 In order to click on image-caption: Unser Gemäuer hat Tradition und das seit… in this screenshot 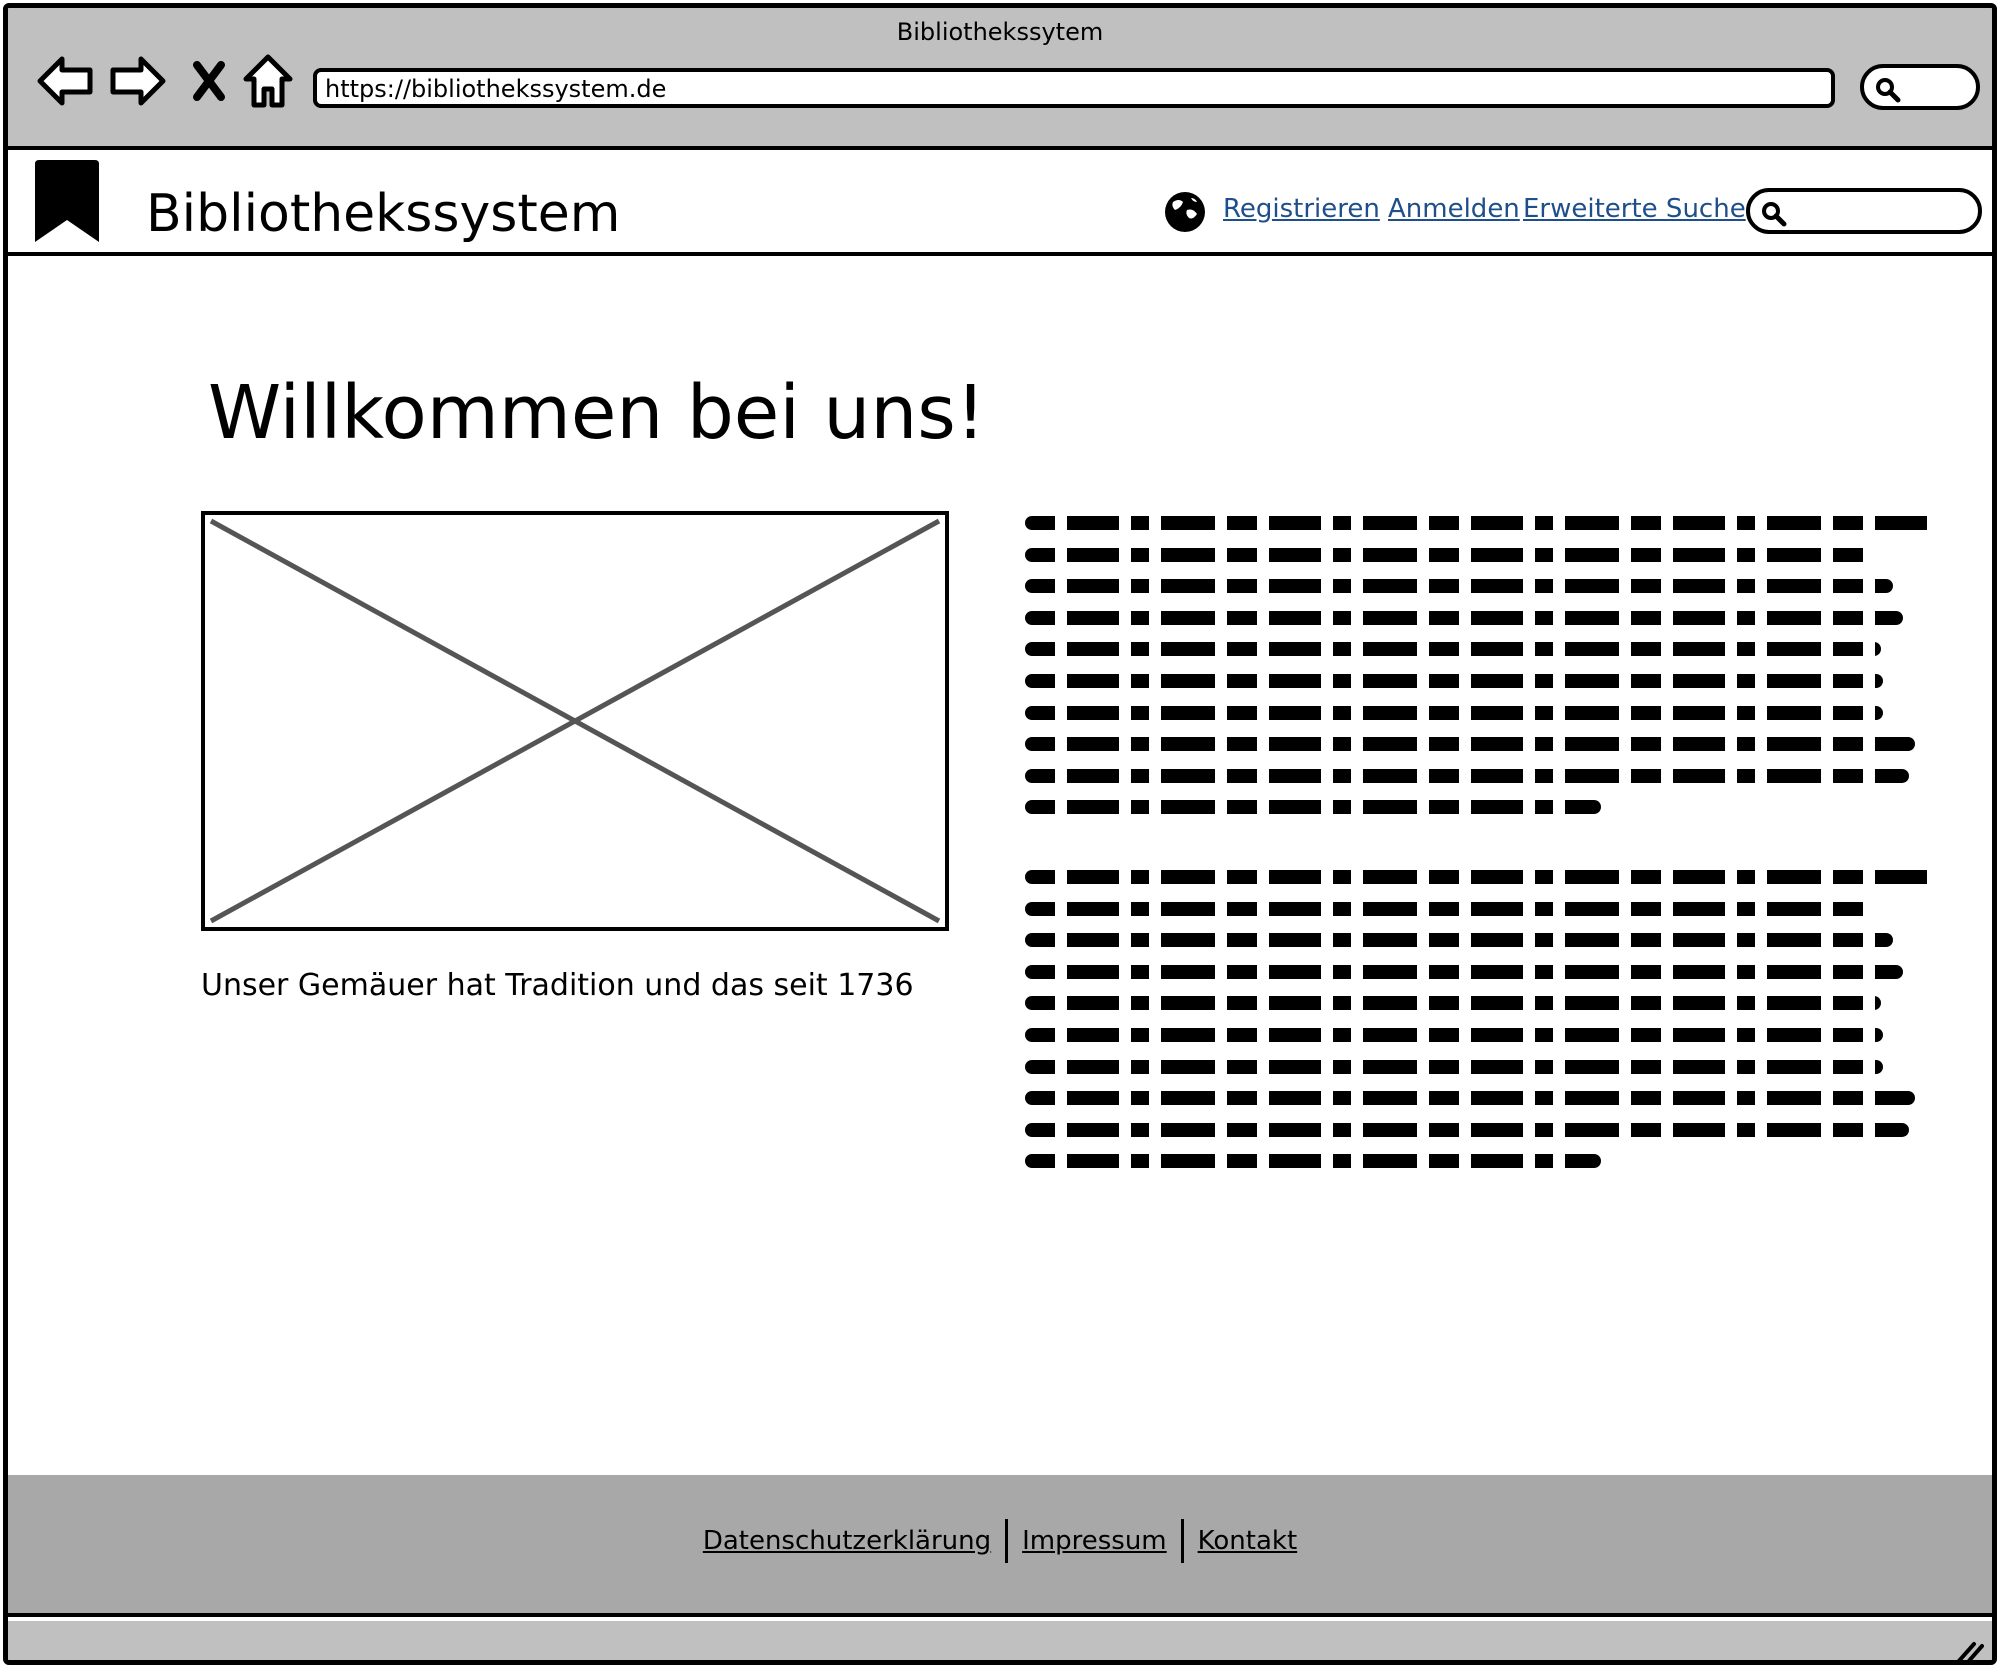, I will do `click(557, 985)`.